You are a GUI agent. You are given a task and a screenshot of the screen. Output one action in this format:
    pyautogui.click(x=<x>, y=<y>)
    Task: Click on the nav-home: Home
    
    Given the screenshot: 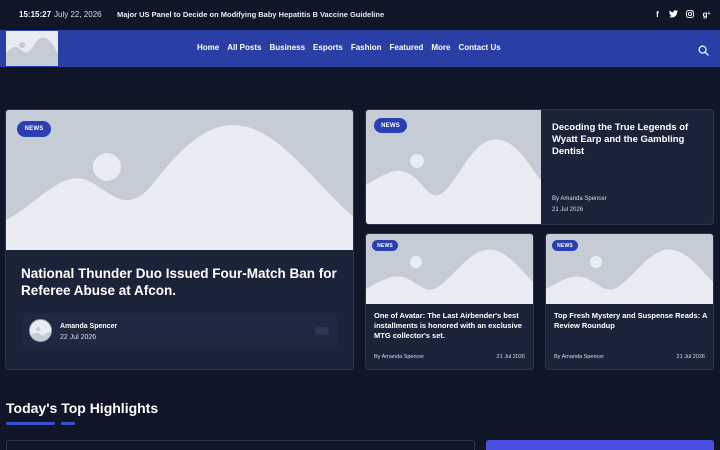 What is the action you would take?
    pyautogui.click(x=208, y=47)
    